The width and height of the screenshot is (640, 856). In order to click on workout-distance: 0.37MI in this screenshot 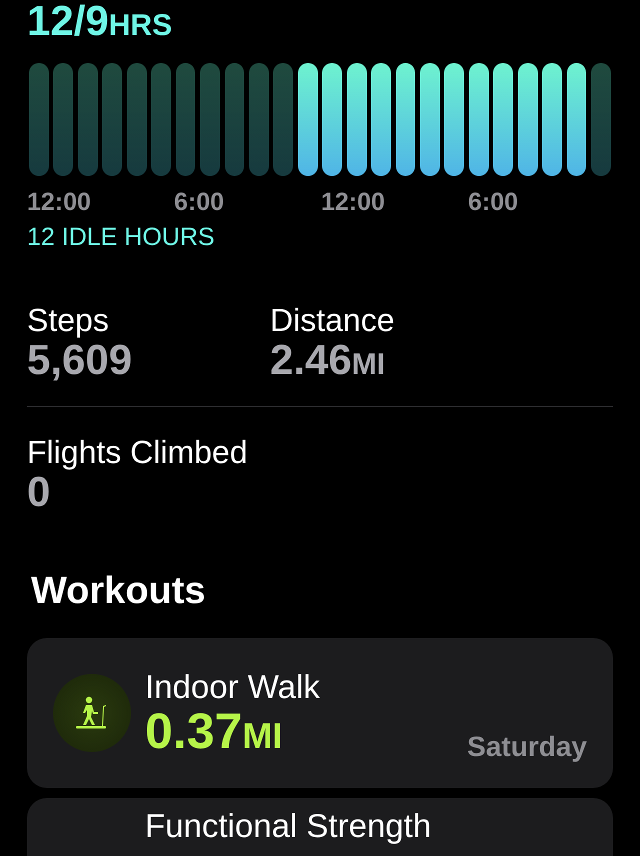, I will do `click(213, 731)`.